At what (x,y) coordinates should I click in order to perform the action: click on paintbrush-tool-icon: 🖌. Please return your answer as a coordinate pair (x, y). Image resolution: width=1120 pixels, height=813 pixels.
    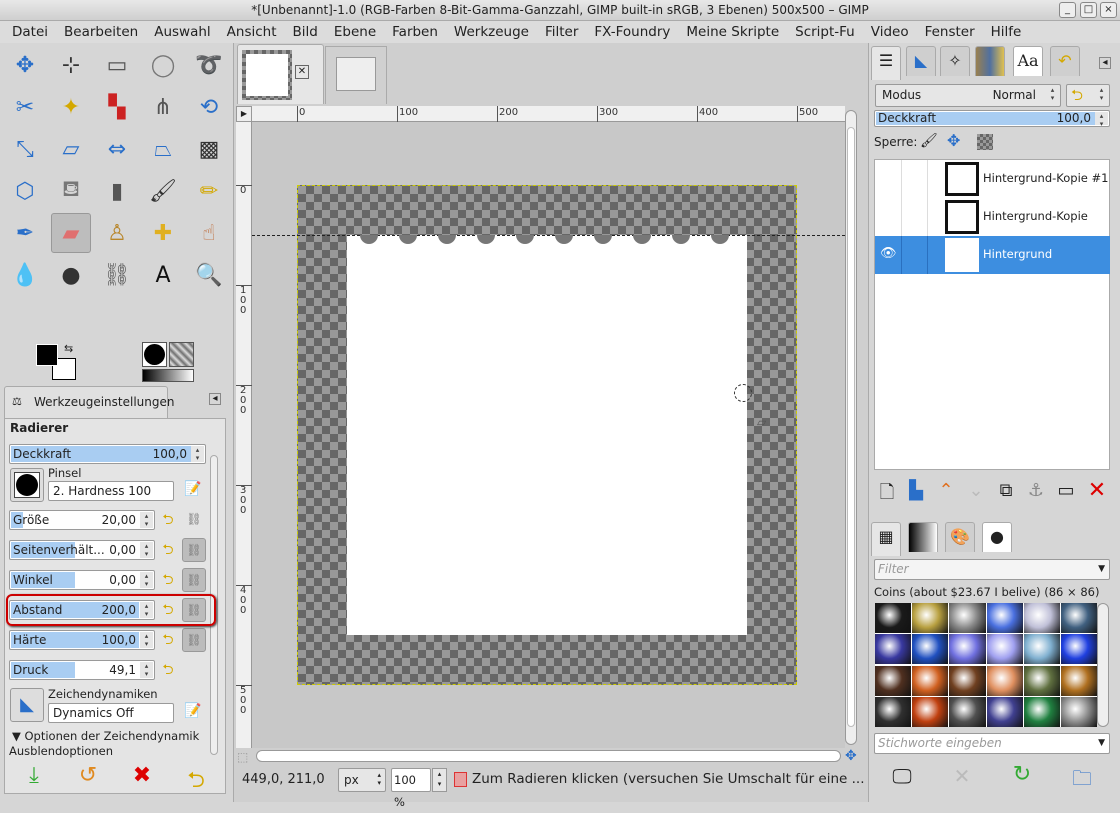
    Looking at the image, I should click on (163, 191).